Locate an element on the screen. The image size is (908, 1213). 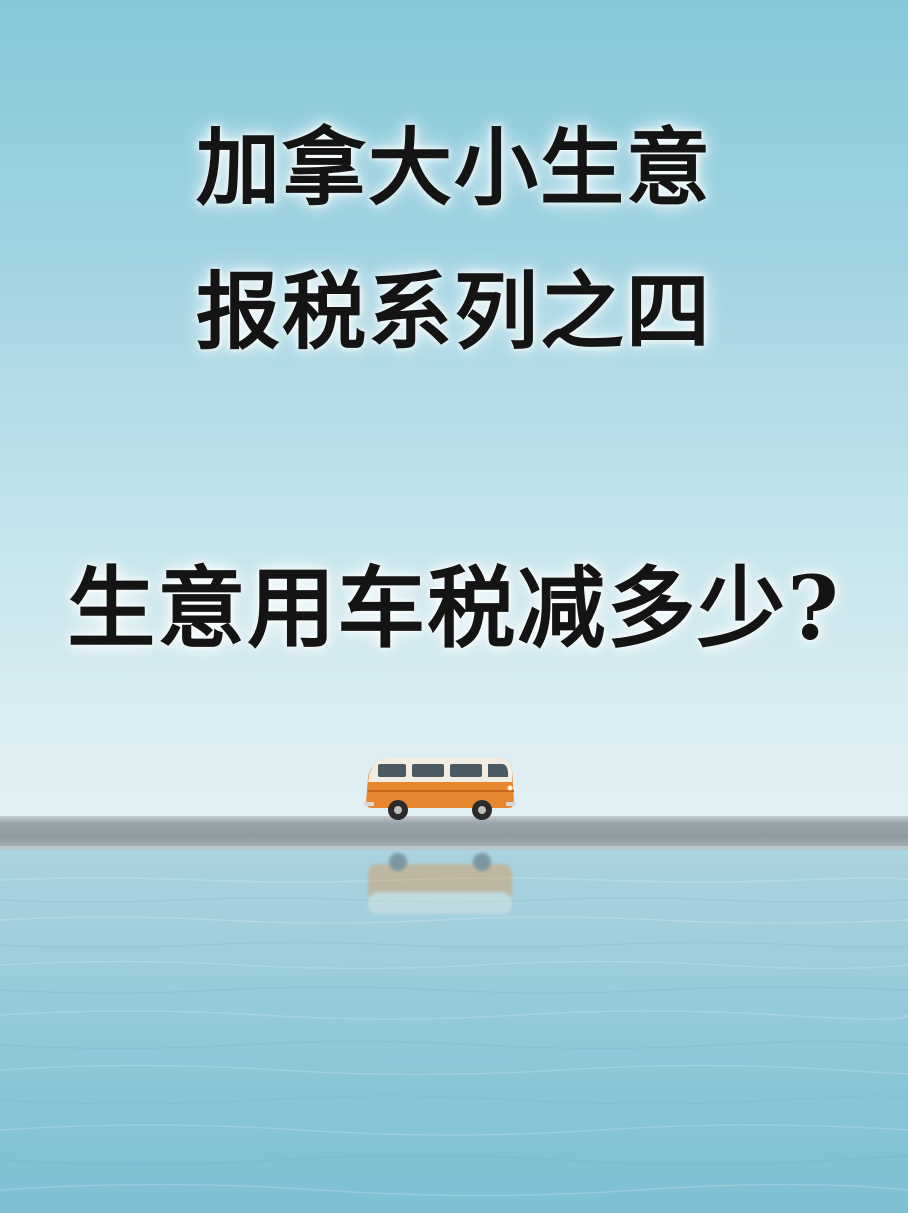
question-headline: 生意用车税减多少? is located at coordinates (454, 608).